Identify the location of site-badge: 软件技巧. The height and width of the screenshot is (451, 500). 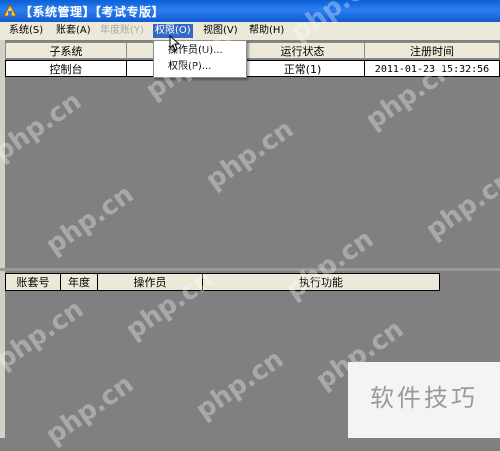
(424, 400).